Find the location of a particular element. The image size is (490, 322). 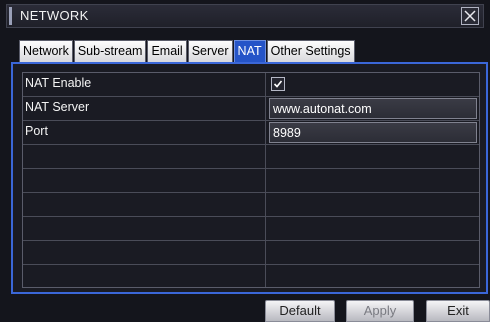

tab-sub-stream: Sub-stream is located at coordinates (110, 51).